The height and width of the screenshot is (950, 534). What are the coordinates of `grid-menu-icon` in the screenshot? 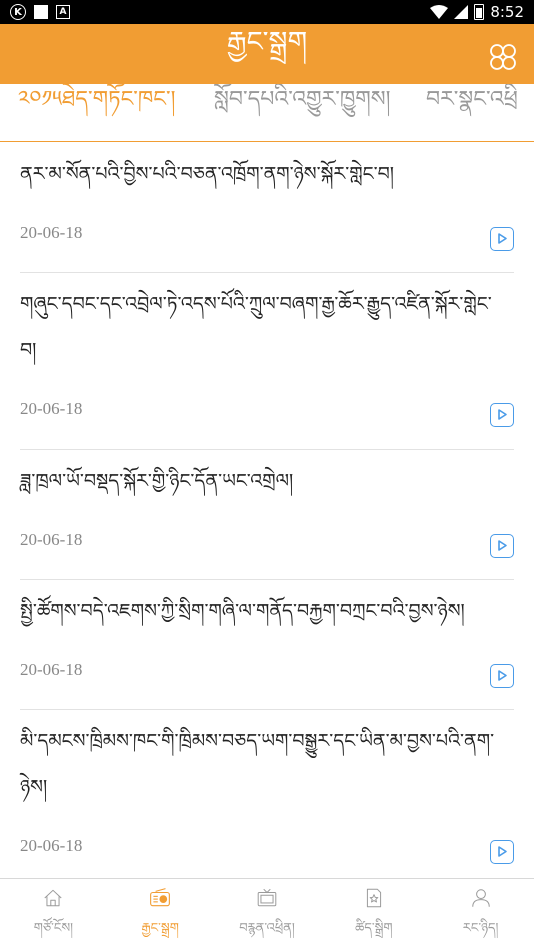 It's located at (503, 57).